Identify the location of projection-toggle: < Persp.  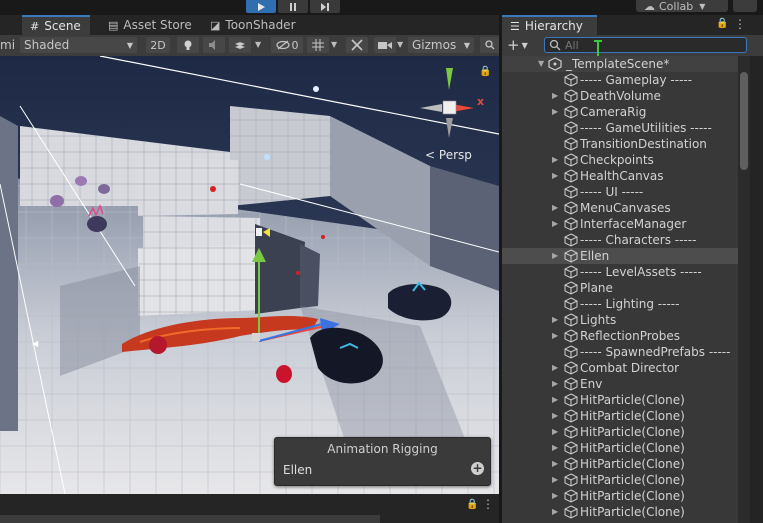
(448, 155).